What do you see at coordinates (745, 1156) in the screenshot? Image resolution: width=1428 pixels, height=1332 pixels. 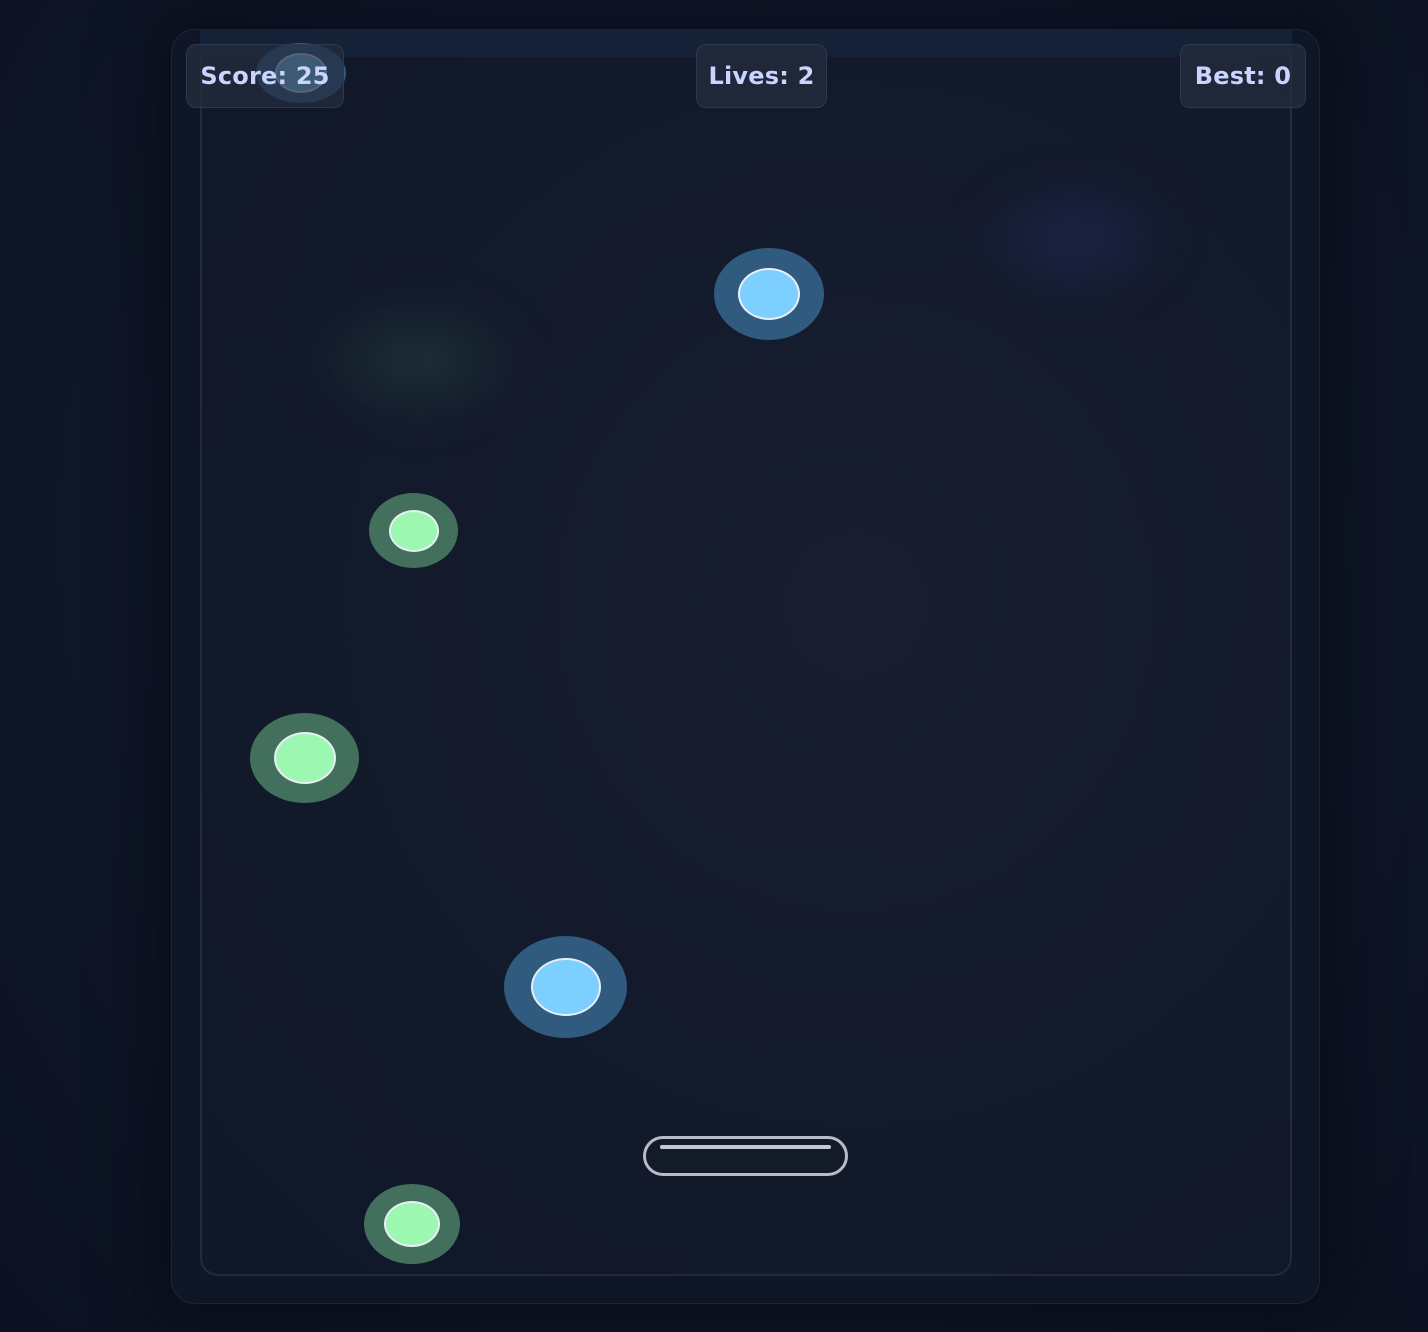 I see `player-paddle` at bounding box center [745, 1156].